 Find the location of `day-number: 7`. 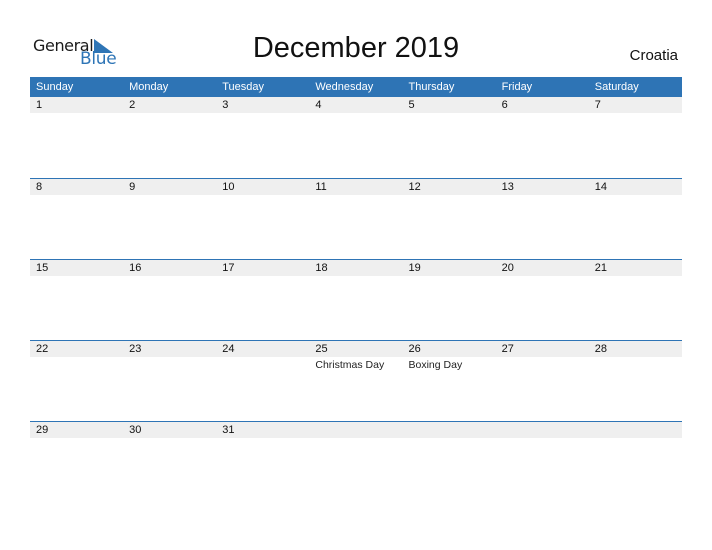

day-number: 7 is located at coordinates (597, 105).